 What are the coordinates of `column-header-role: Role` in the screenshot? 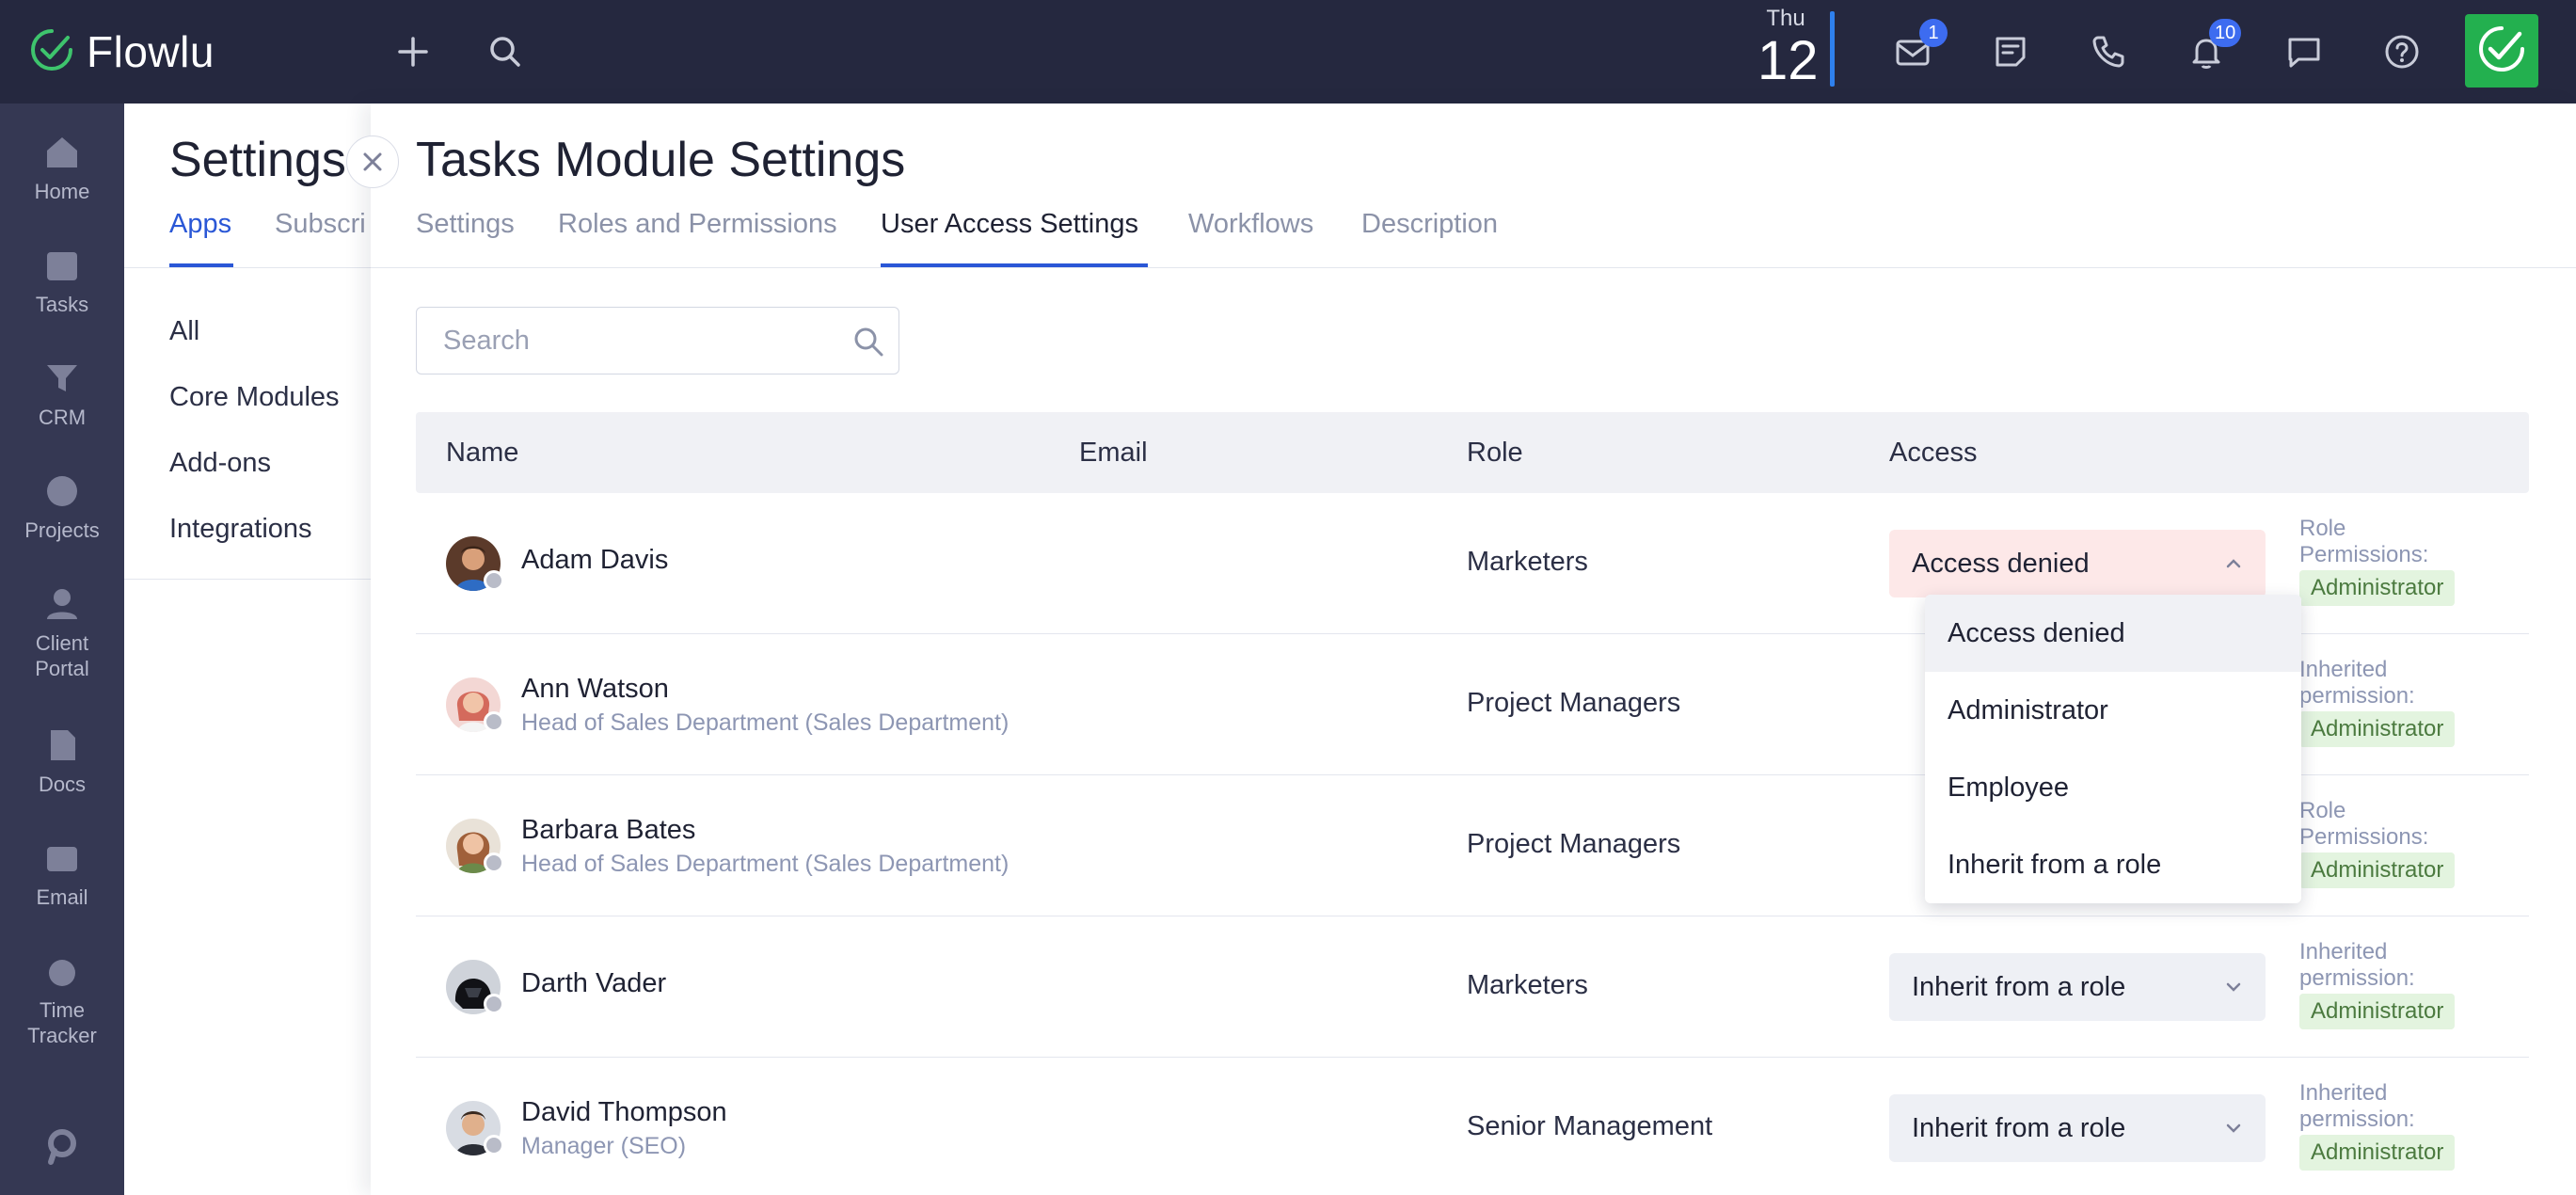 It's located at (1495, 453).